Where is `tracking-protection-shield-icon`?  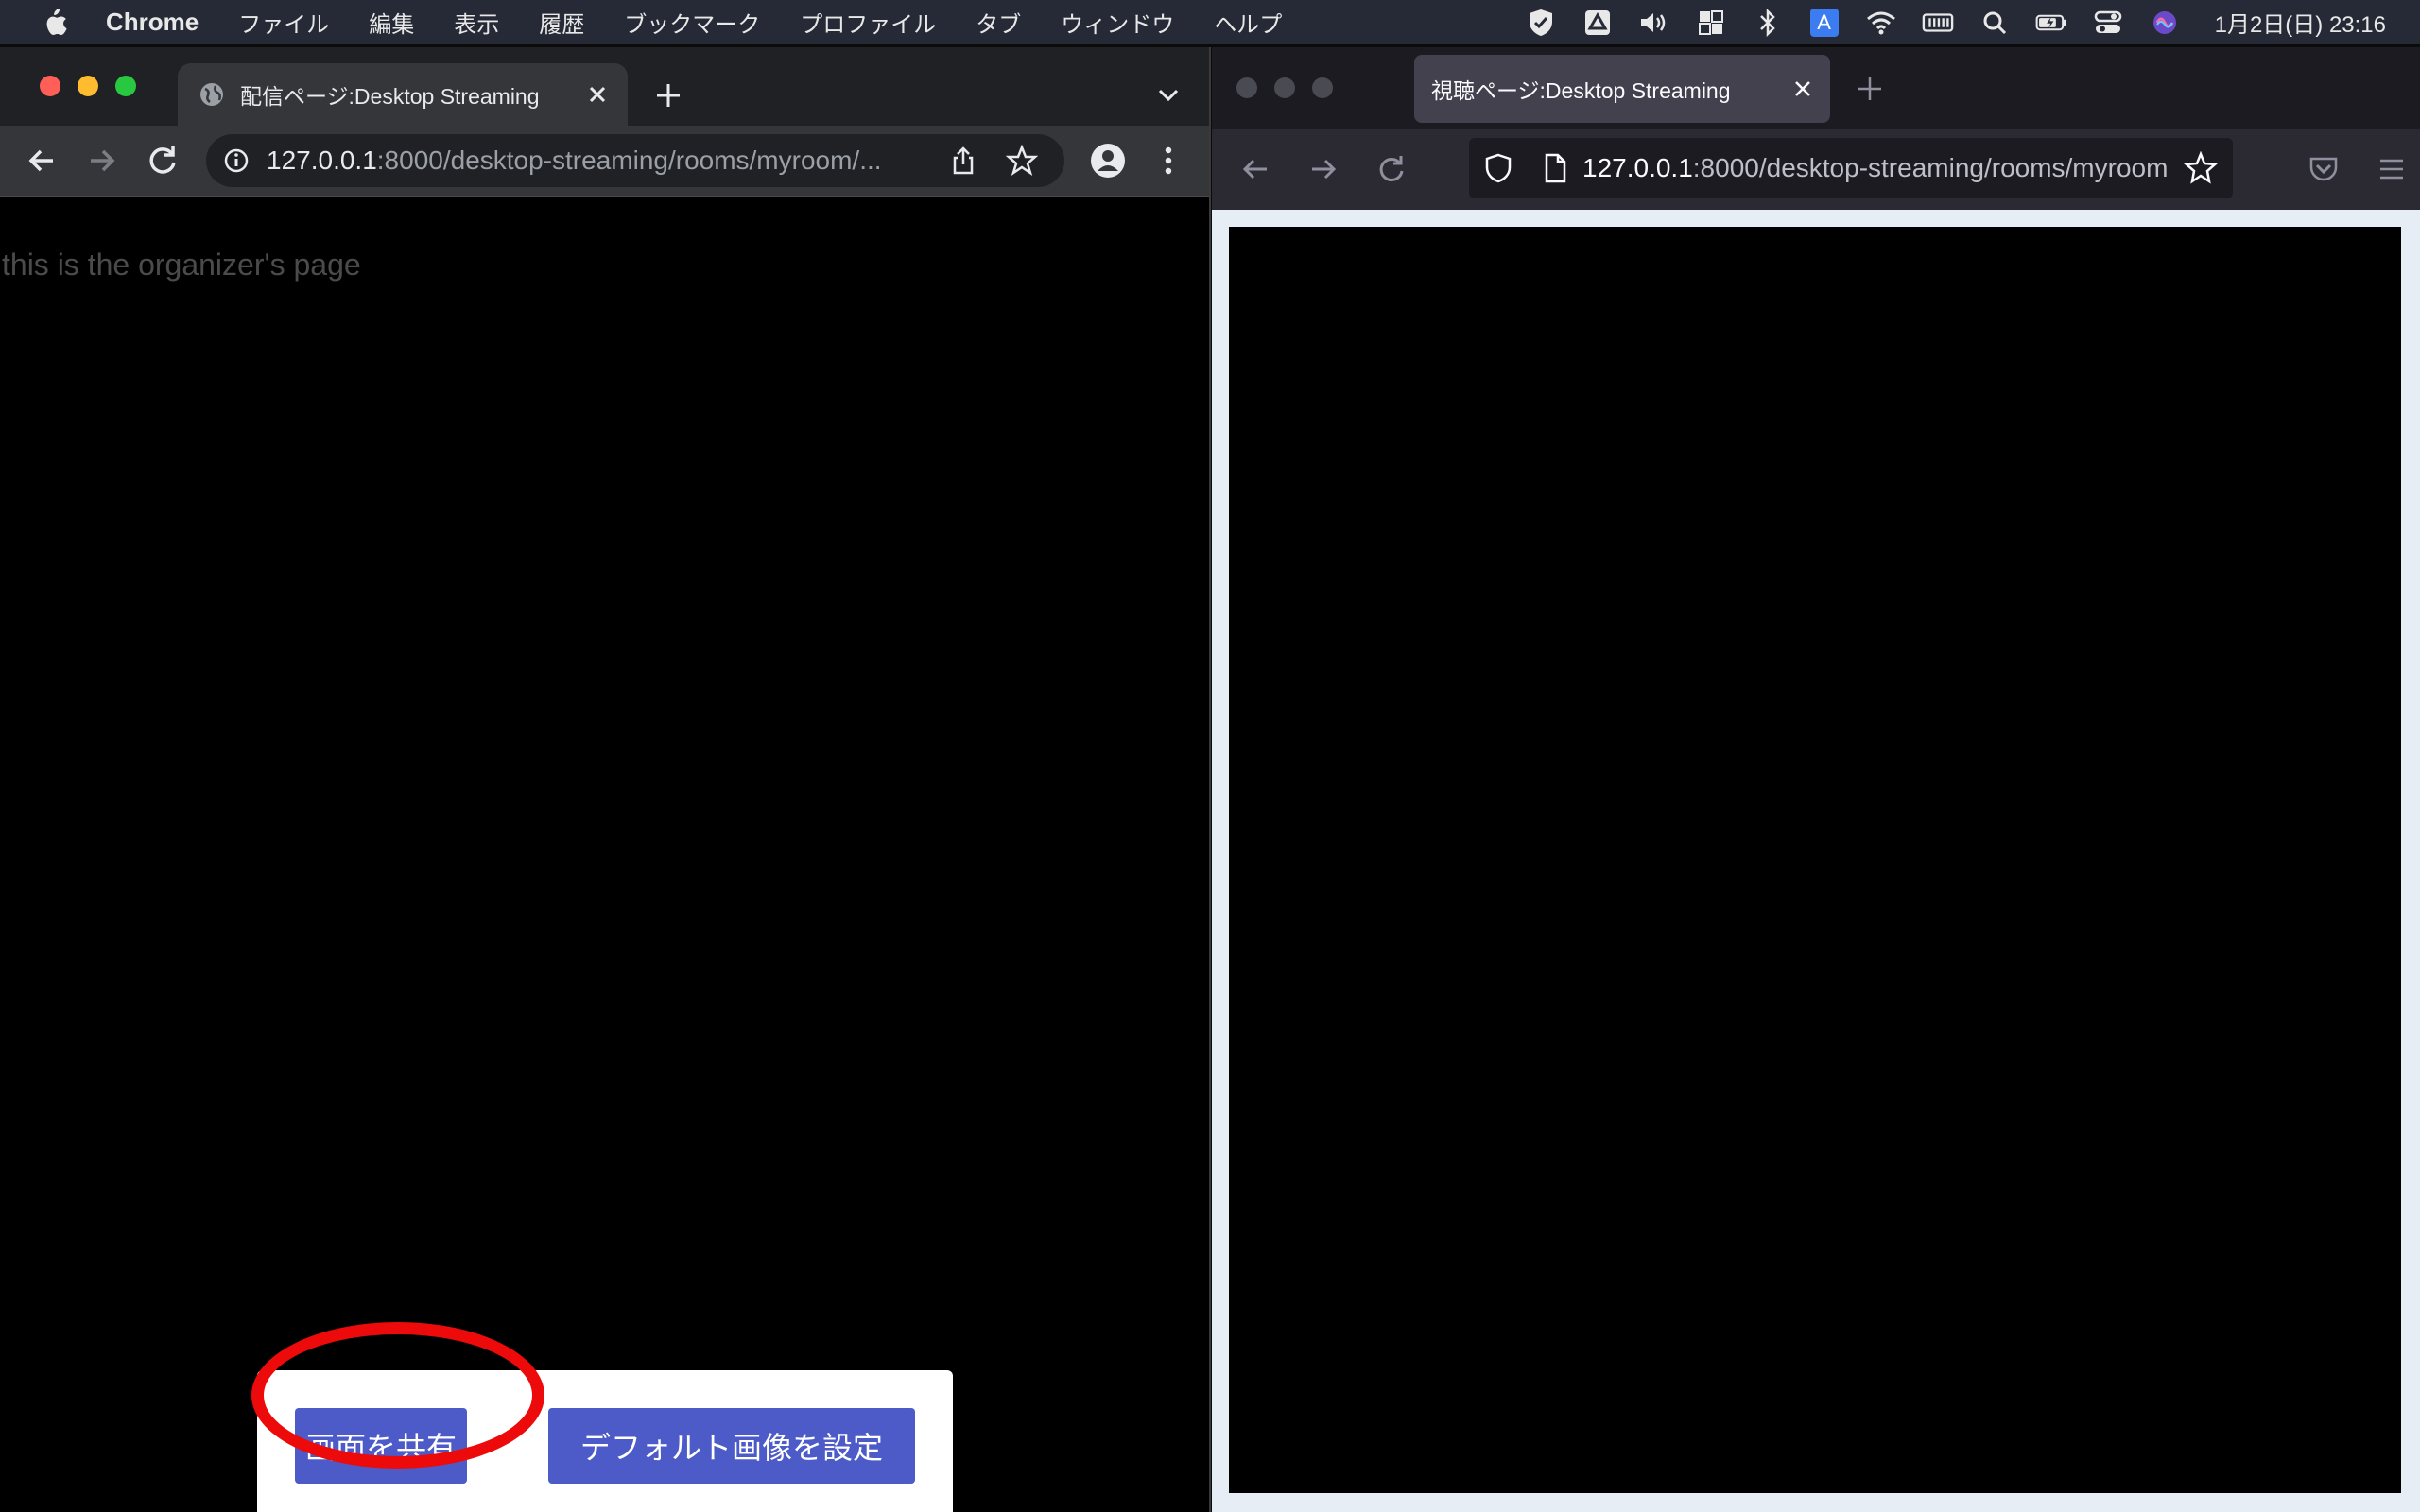 tracking-protection-shield-icon is located at coordinates (1498, 168).